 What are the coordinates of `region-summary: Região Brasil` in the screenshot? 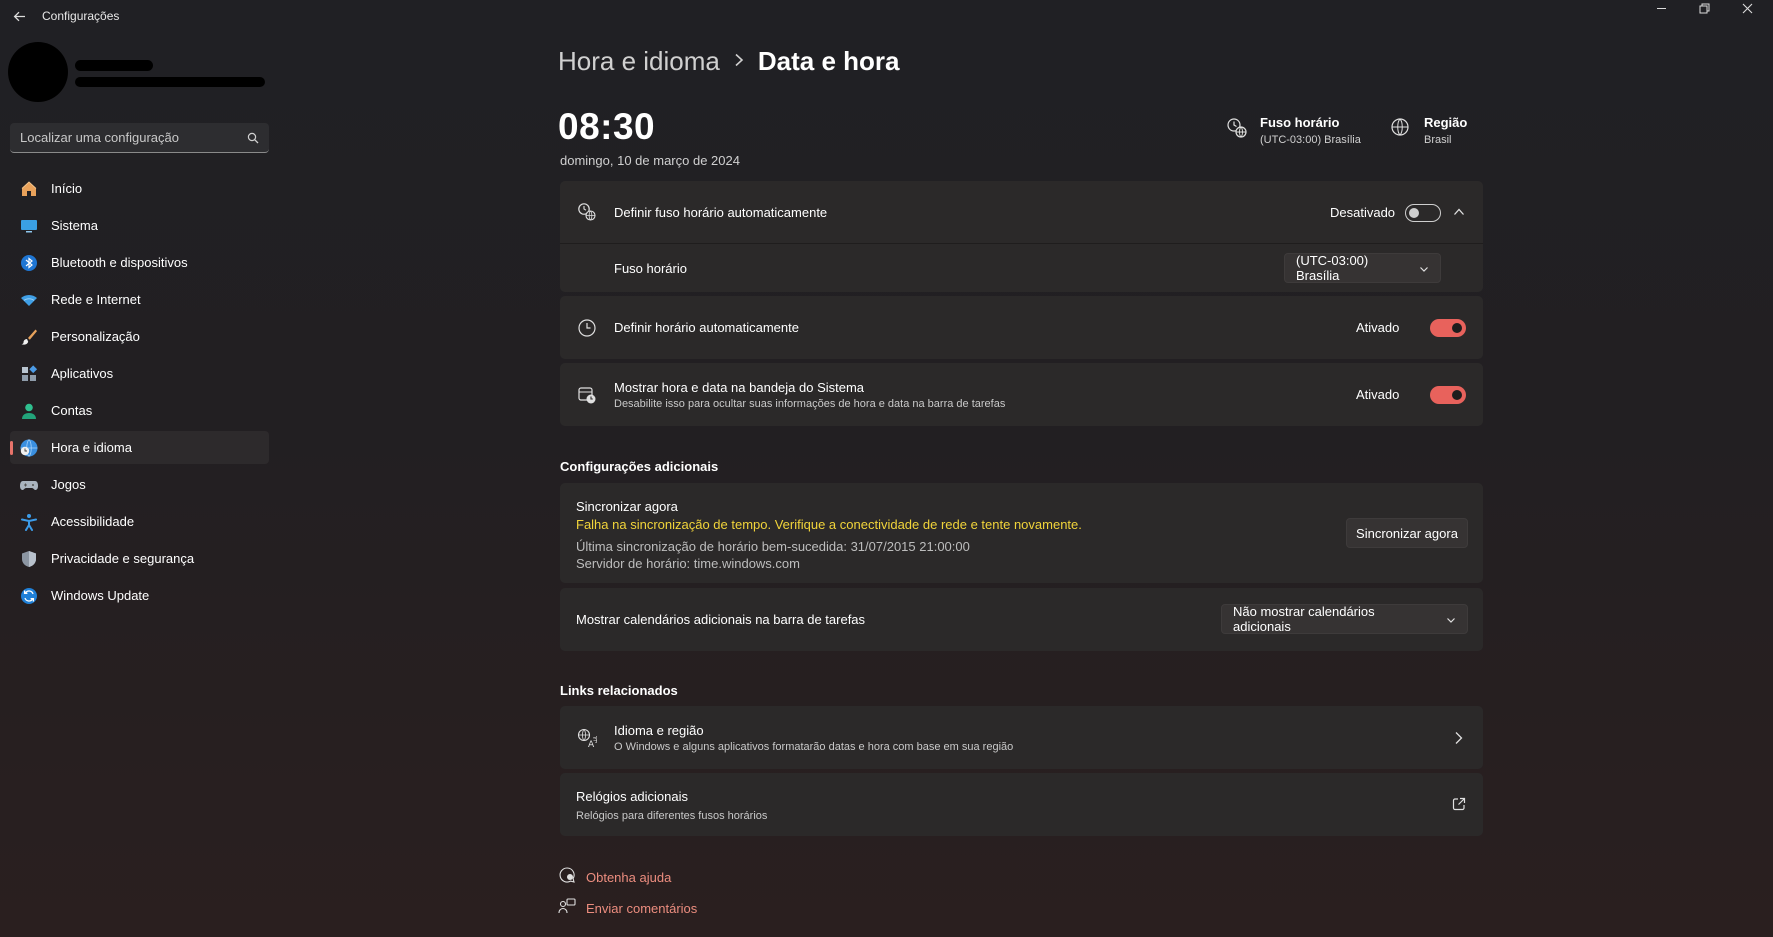 It's located at (1428, 130).